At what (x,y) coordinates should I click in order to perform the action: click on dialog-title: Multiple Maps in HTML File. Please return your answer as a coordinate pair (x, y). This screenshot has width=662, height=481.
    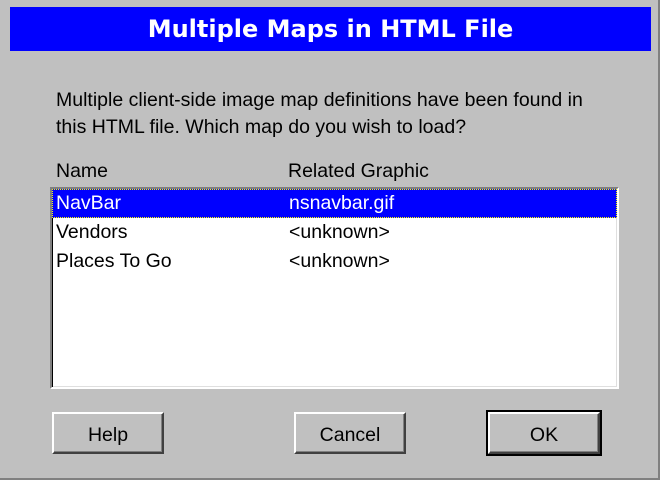
    Looking at the image, I should click on (330, 29).